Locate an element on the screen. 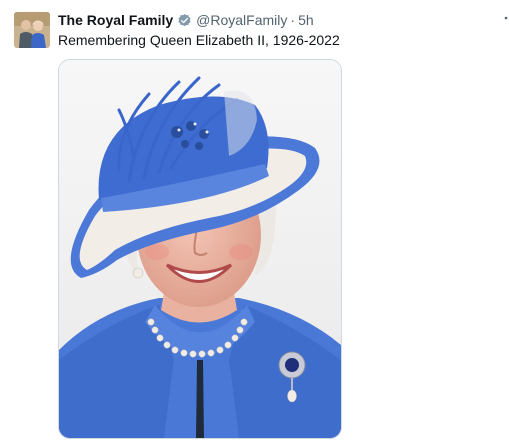 The height and width of the screenshot is (443, 509). more-icon is located at coordinates (506, 22).